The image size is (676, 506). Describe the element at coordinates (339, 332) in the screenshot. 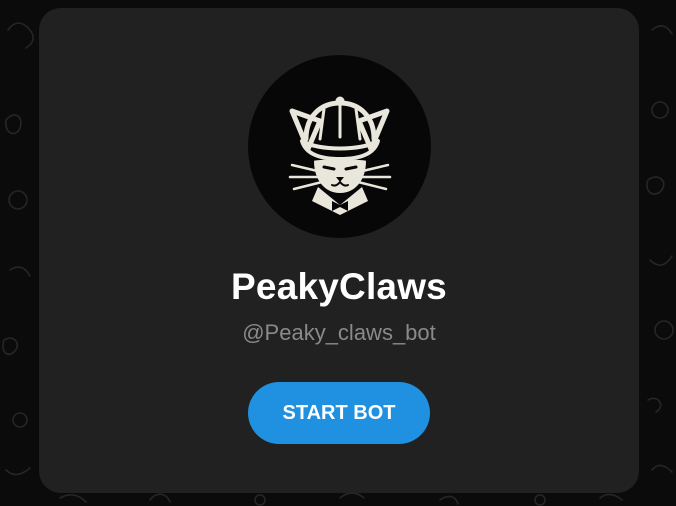

I see `bot-username: @Peaky_claws_bot` at that location.